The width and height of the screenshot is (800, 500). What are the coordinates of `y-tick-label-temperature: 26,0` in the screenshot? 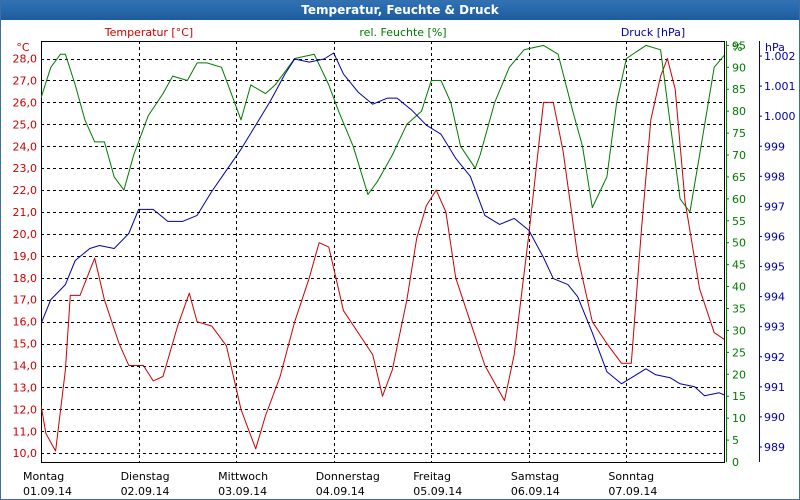 It's located at (25, 102).